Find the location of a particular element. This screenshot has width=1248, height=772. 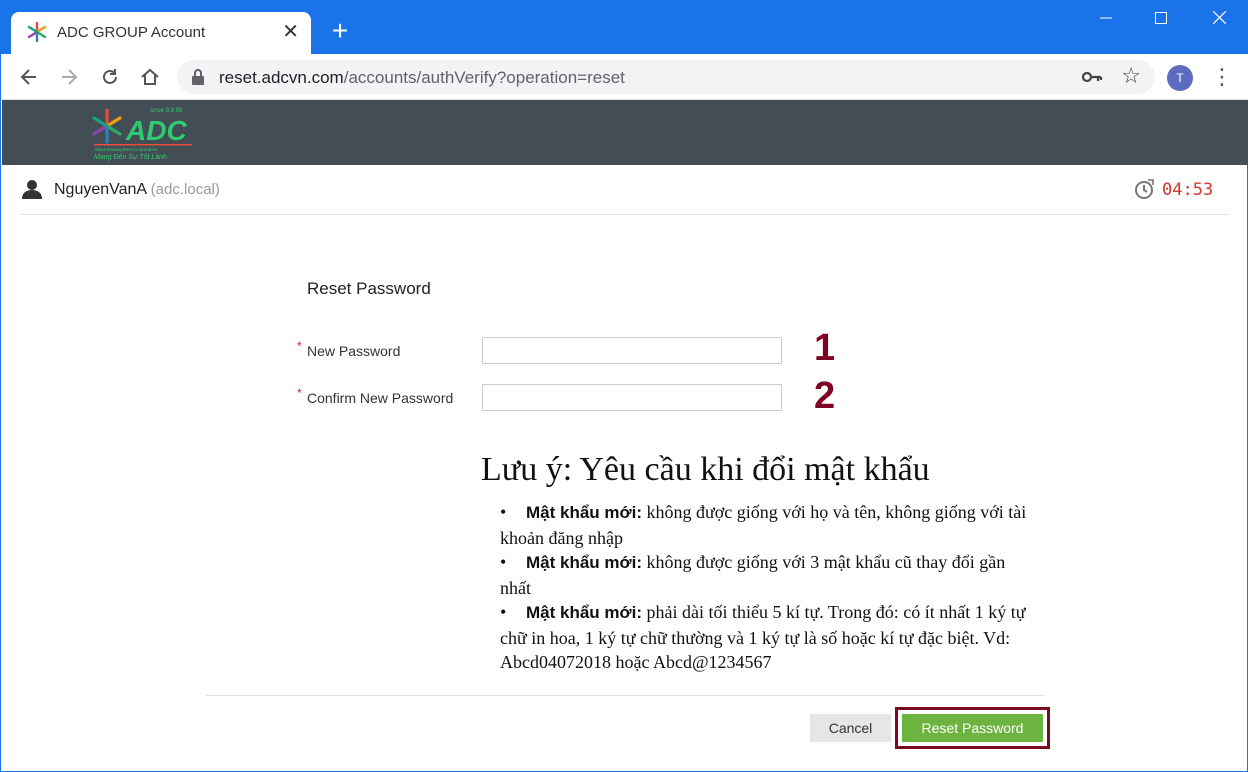

logo-subtitle: Allied Development Corporation is located at coordinates (126, 149).